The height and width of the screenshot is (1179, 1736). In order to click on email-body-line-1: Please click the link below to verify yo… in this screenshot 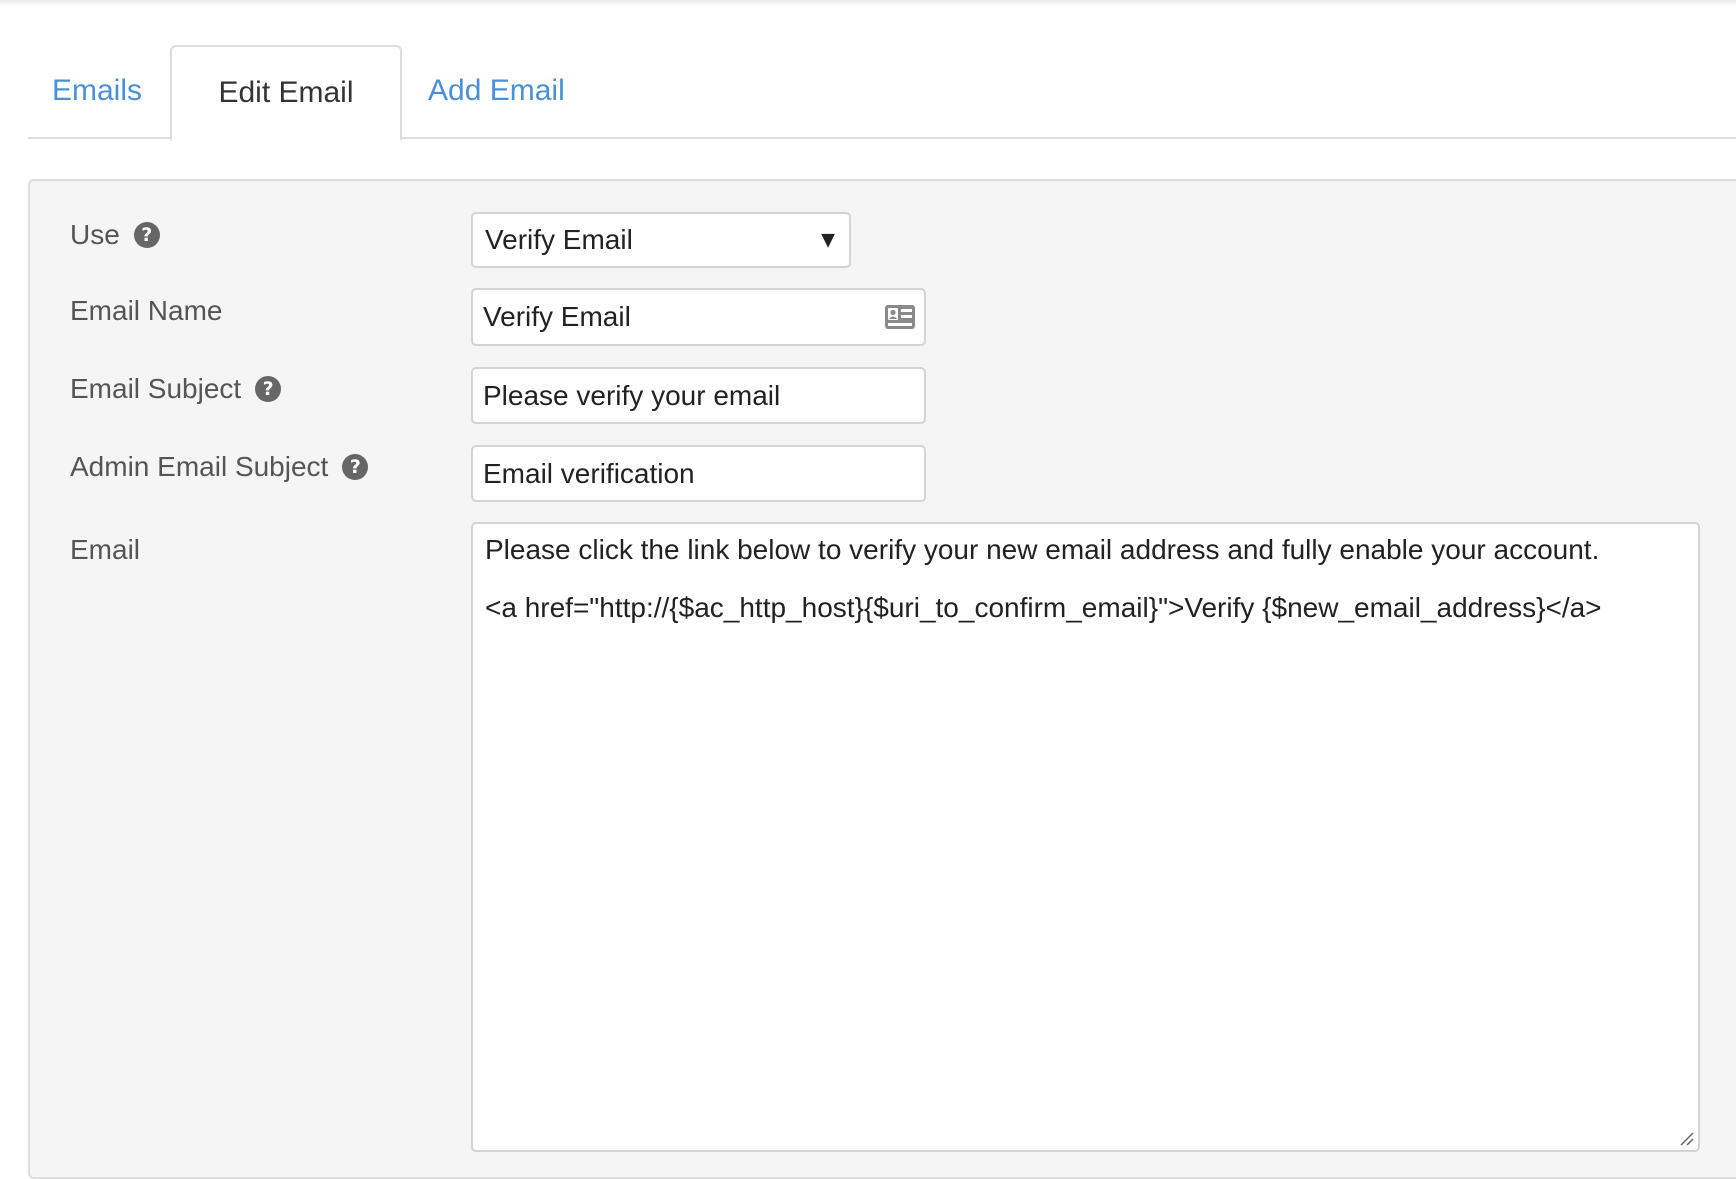, I will do `click(1042, 549)`.